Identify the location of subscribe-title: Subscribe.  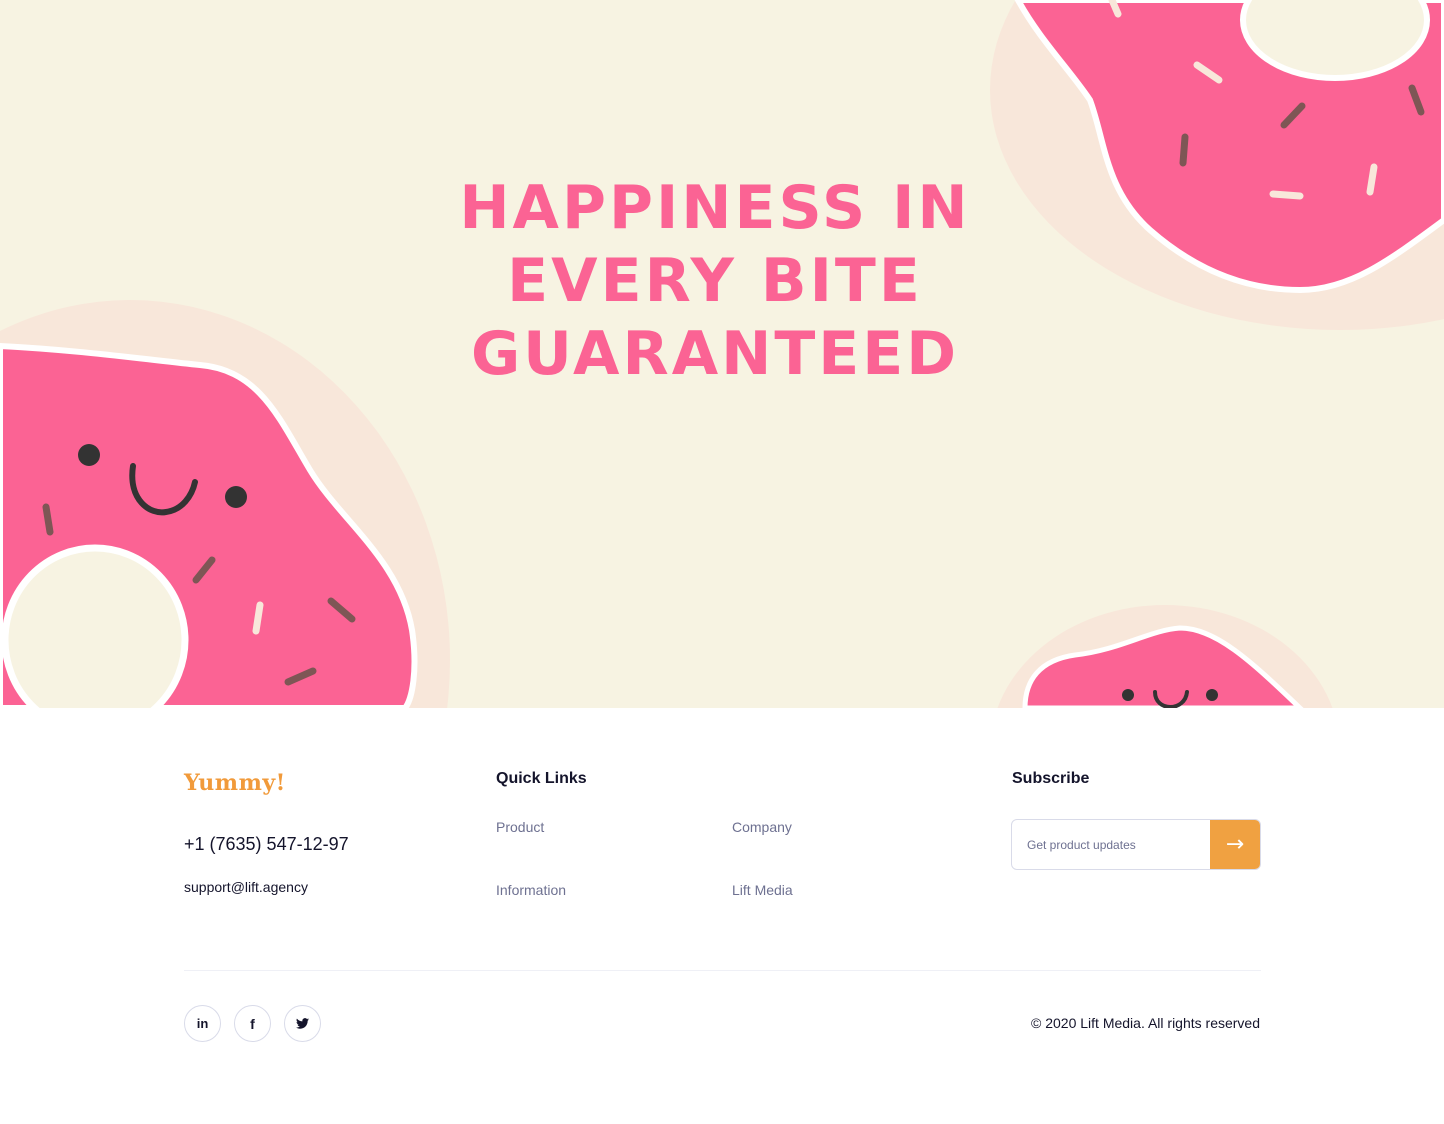
(1051, 778).